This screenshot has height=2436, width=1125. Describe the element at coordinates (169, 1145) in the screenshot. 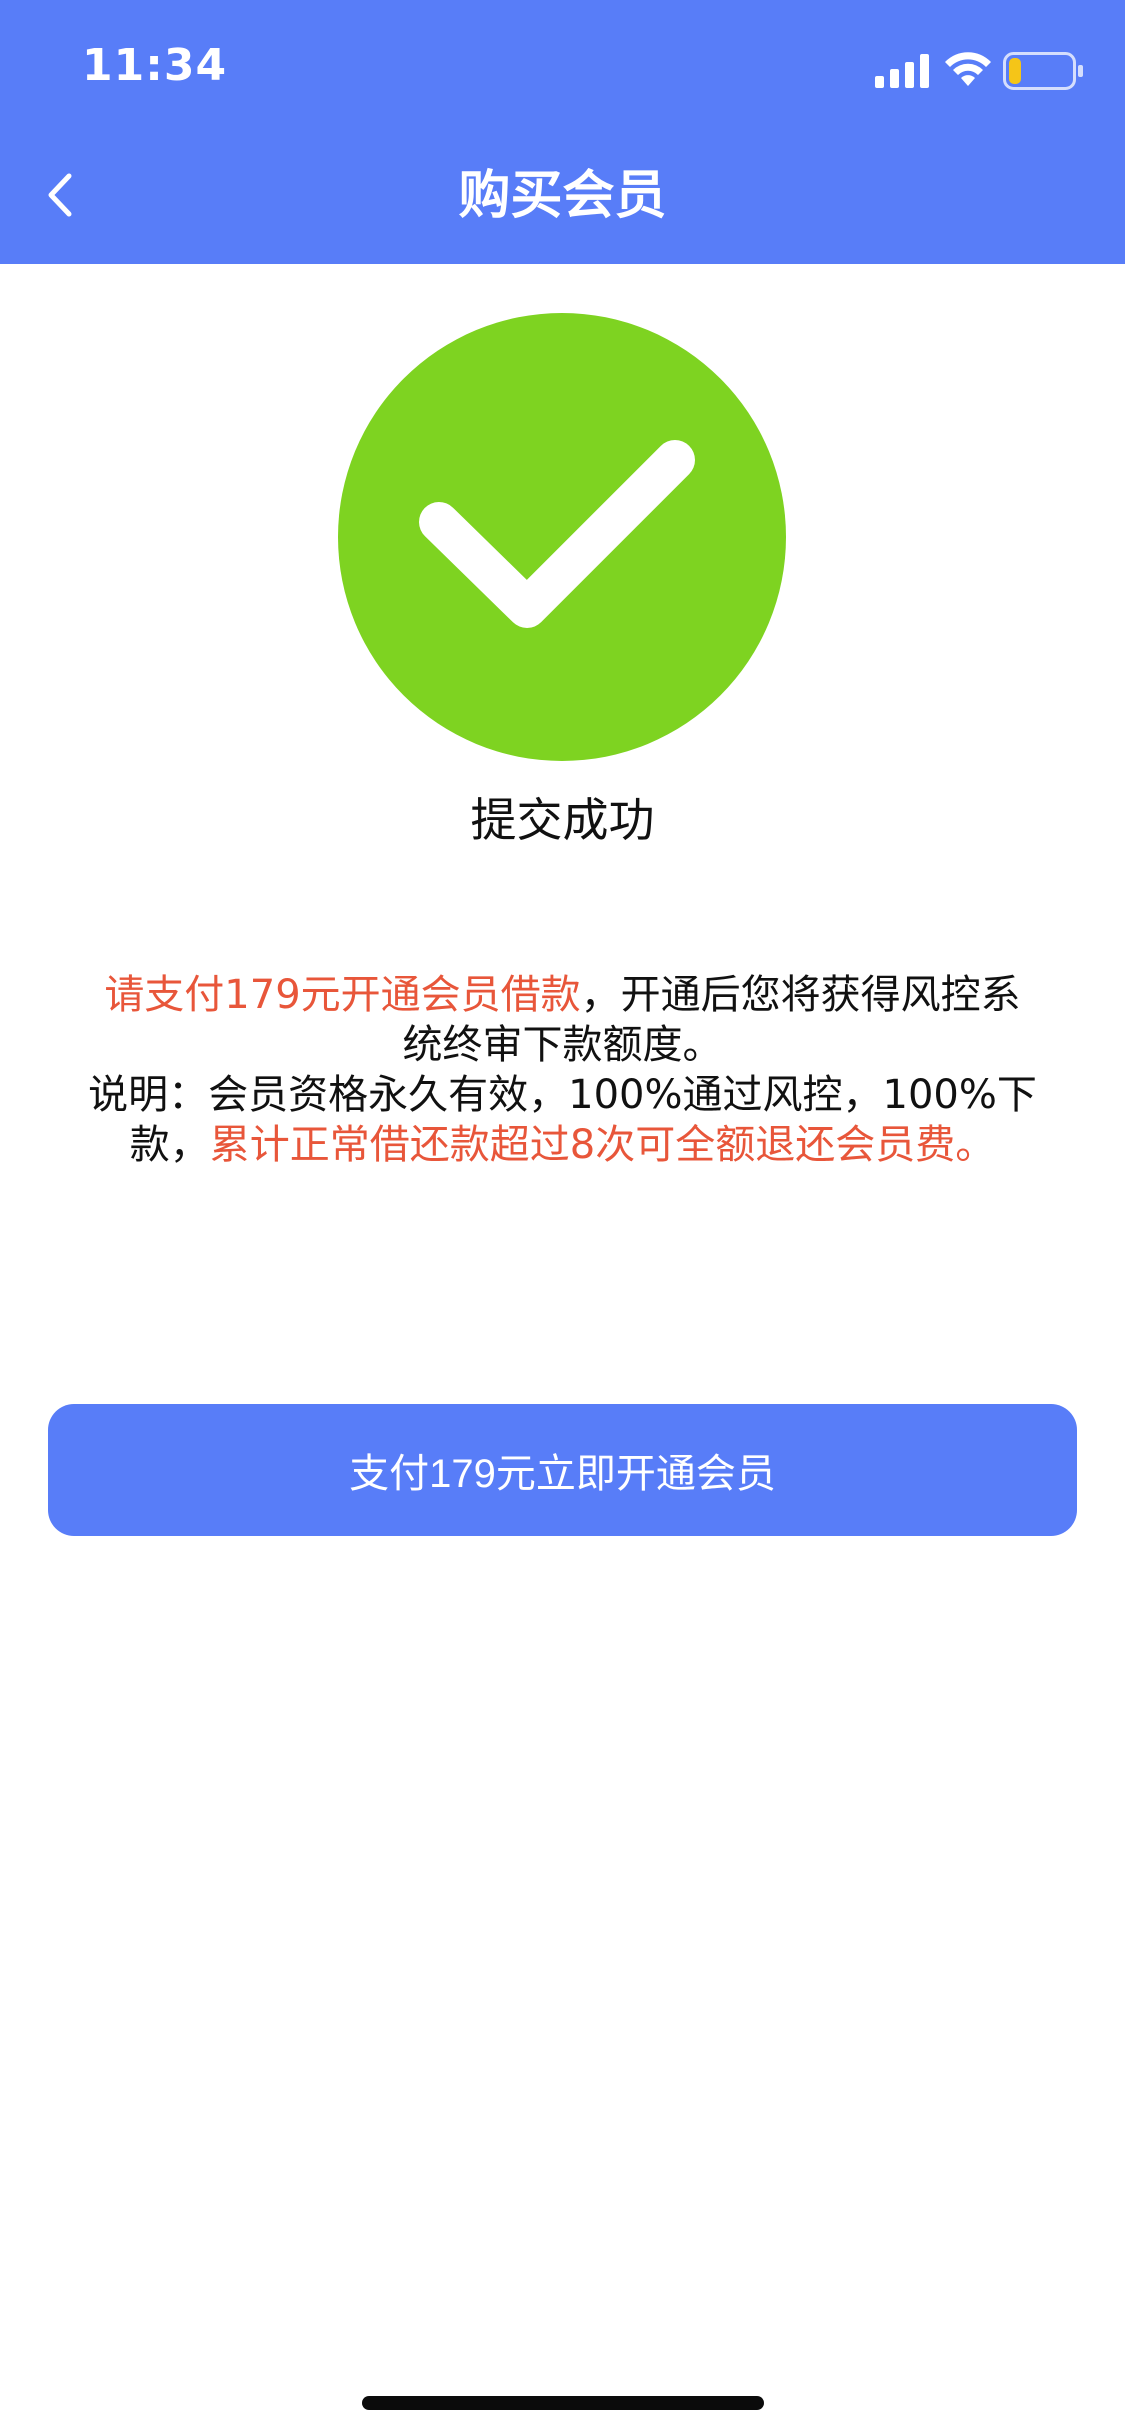

I see `refund-prefix: 款，` at that location.